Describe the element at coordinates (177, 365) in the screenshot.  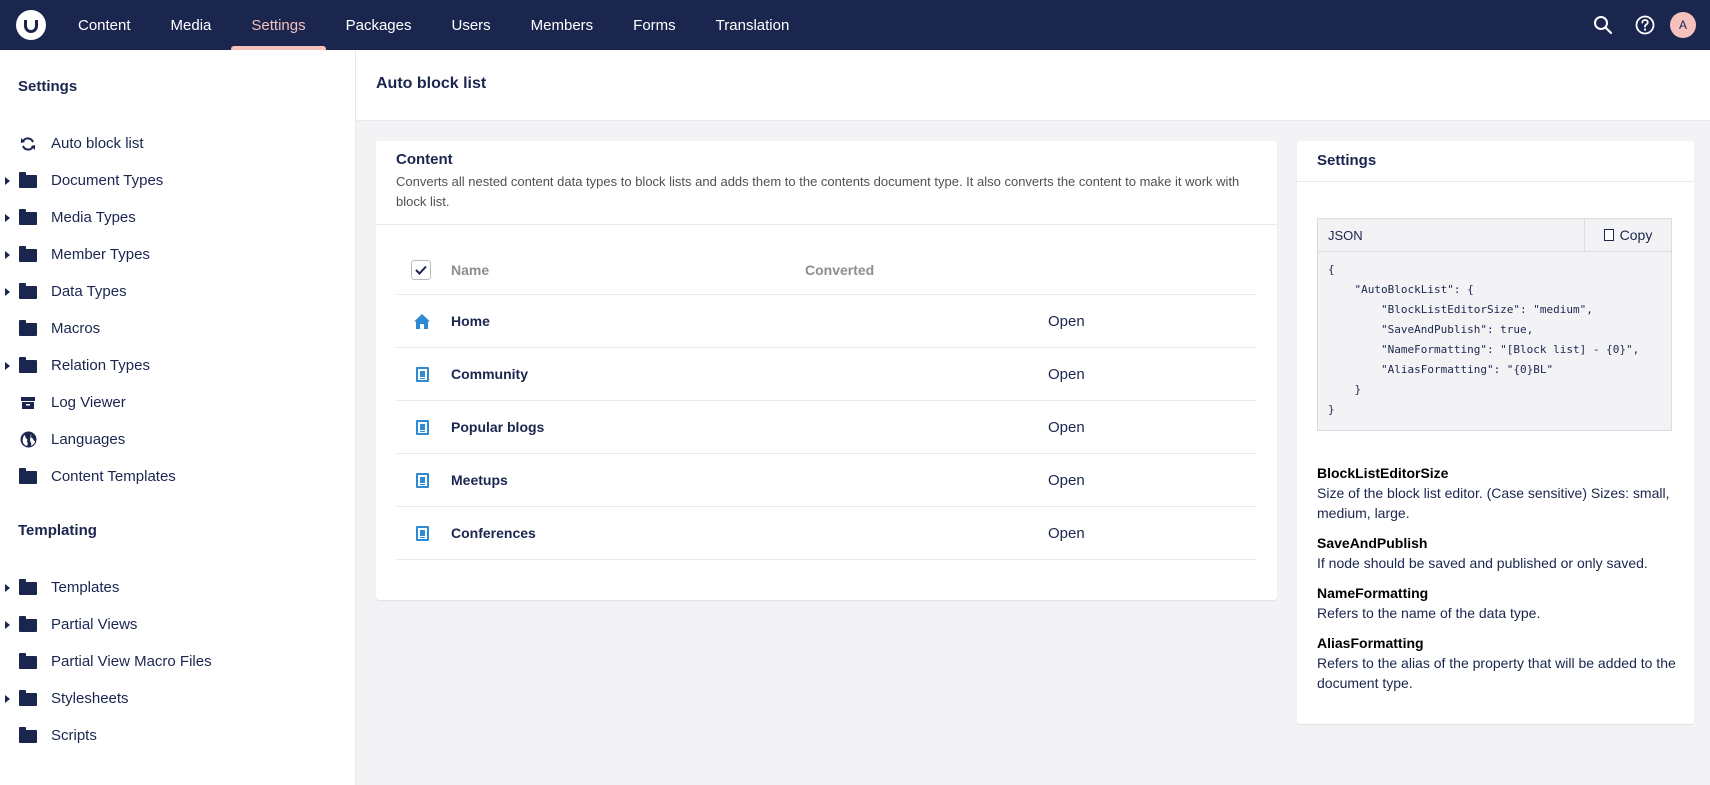
I see `tree-item-relation-types: Relation Types` at that location.